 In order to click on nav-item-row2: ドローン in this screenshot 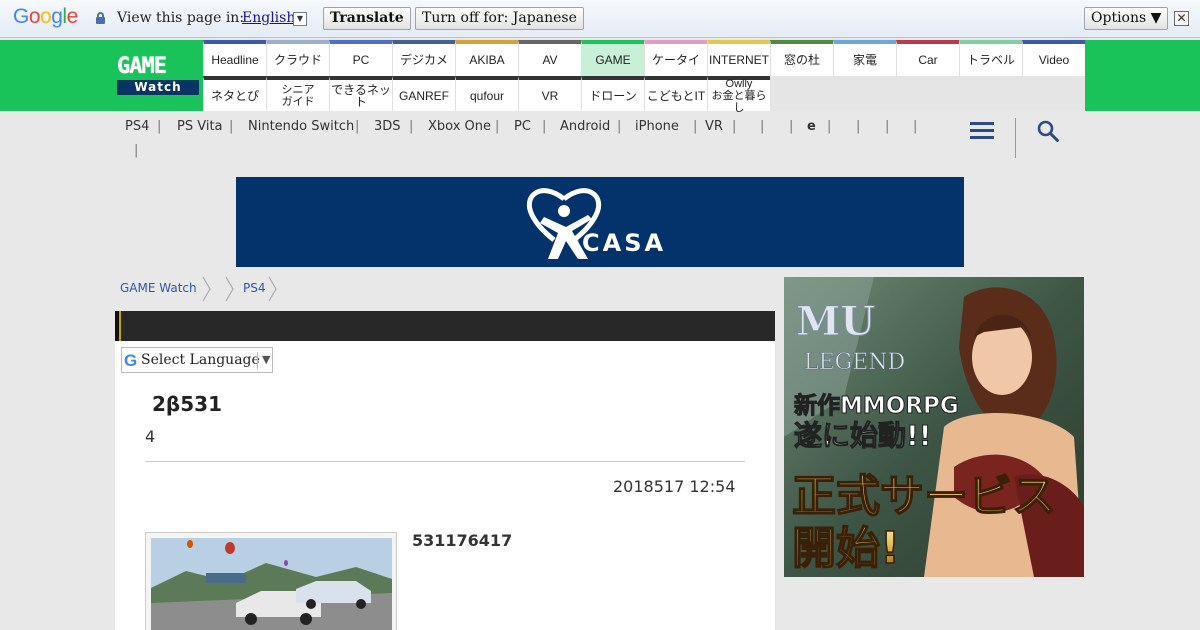, I will do `click(612, 93)`.